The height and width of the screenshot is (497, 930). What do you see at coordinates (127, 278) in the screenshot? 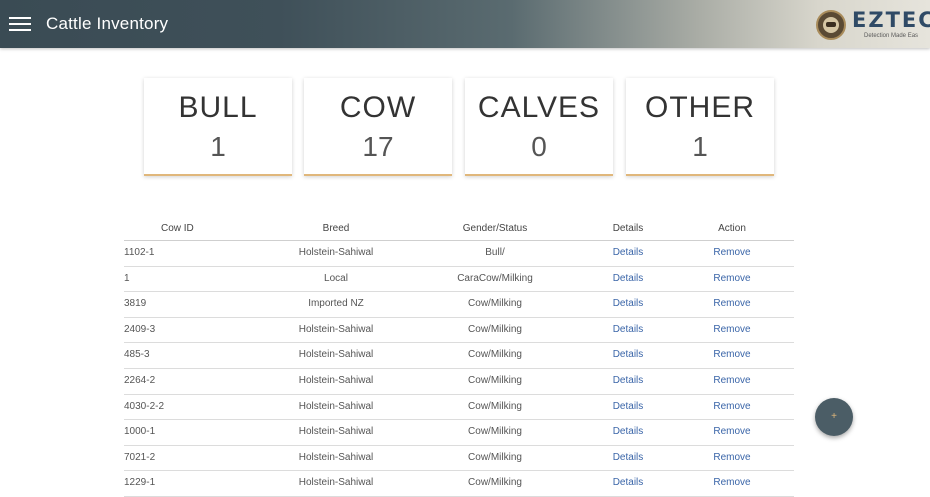
I see `cow-id-cell: 1` at bounding box center [127, 278].